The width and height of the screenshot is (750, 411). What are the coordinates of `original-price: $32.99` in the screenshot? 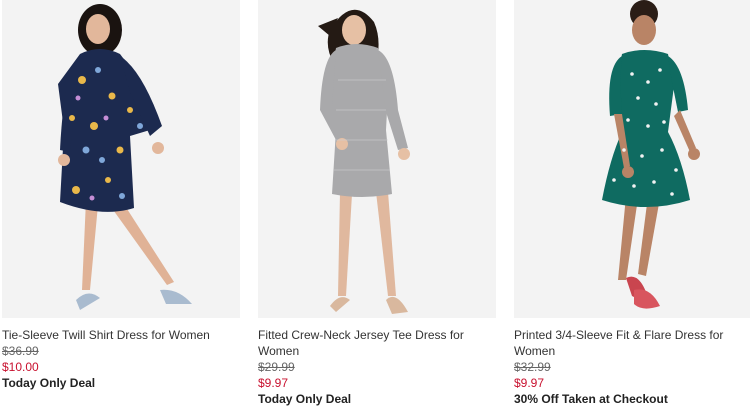 It's located at (532, 367).